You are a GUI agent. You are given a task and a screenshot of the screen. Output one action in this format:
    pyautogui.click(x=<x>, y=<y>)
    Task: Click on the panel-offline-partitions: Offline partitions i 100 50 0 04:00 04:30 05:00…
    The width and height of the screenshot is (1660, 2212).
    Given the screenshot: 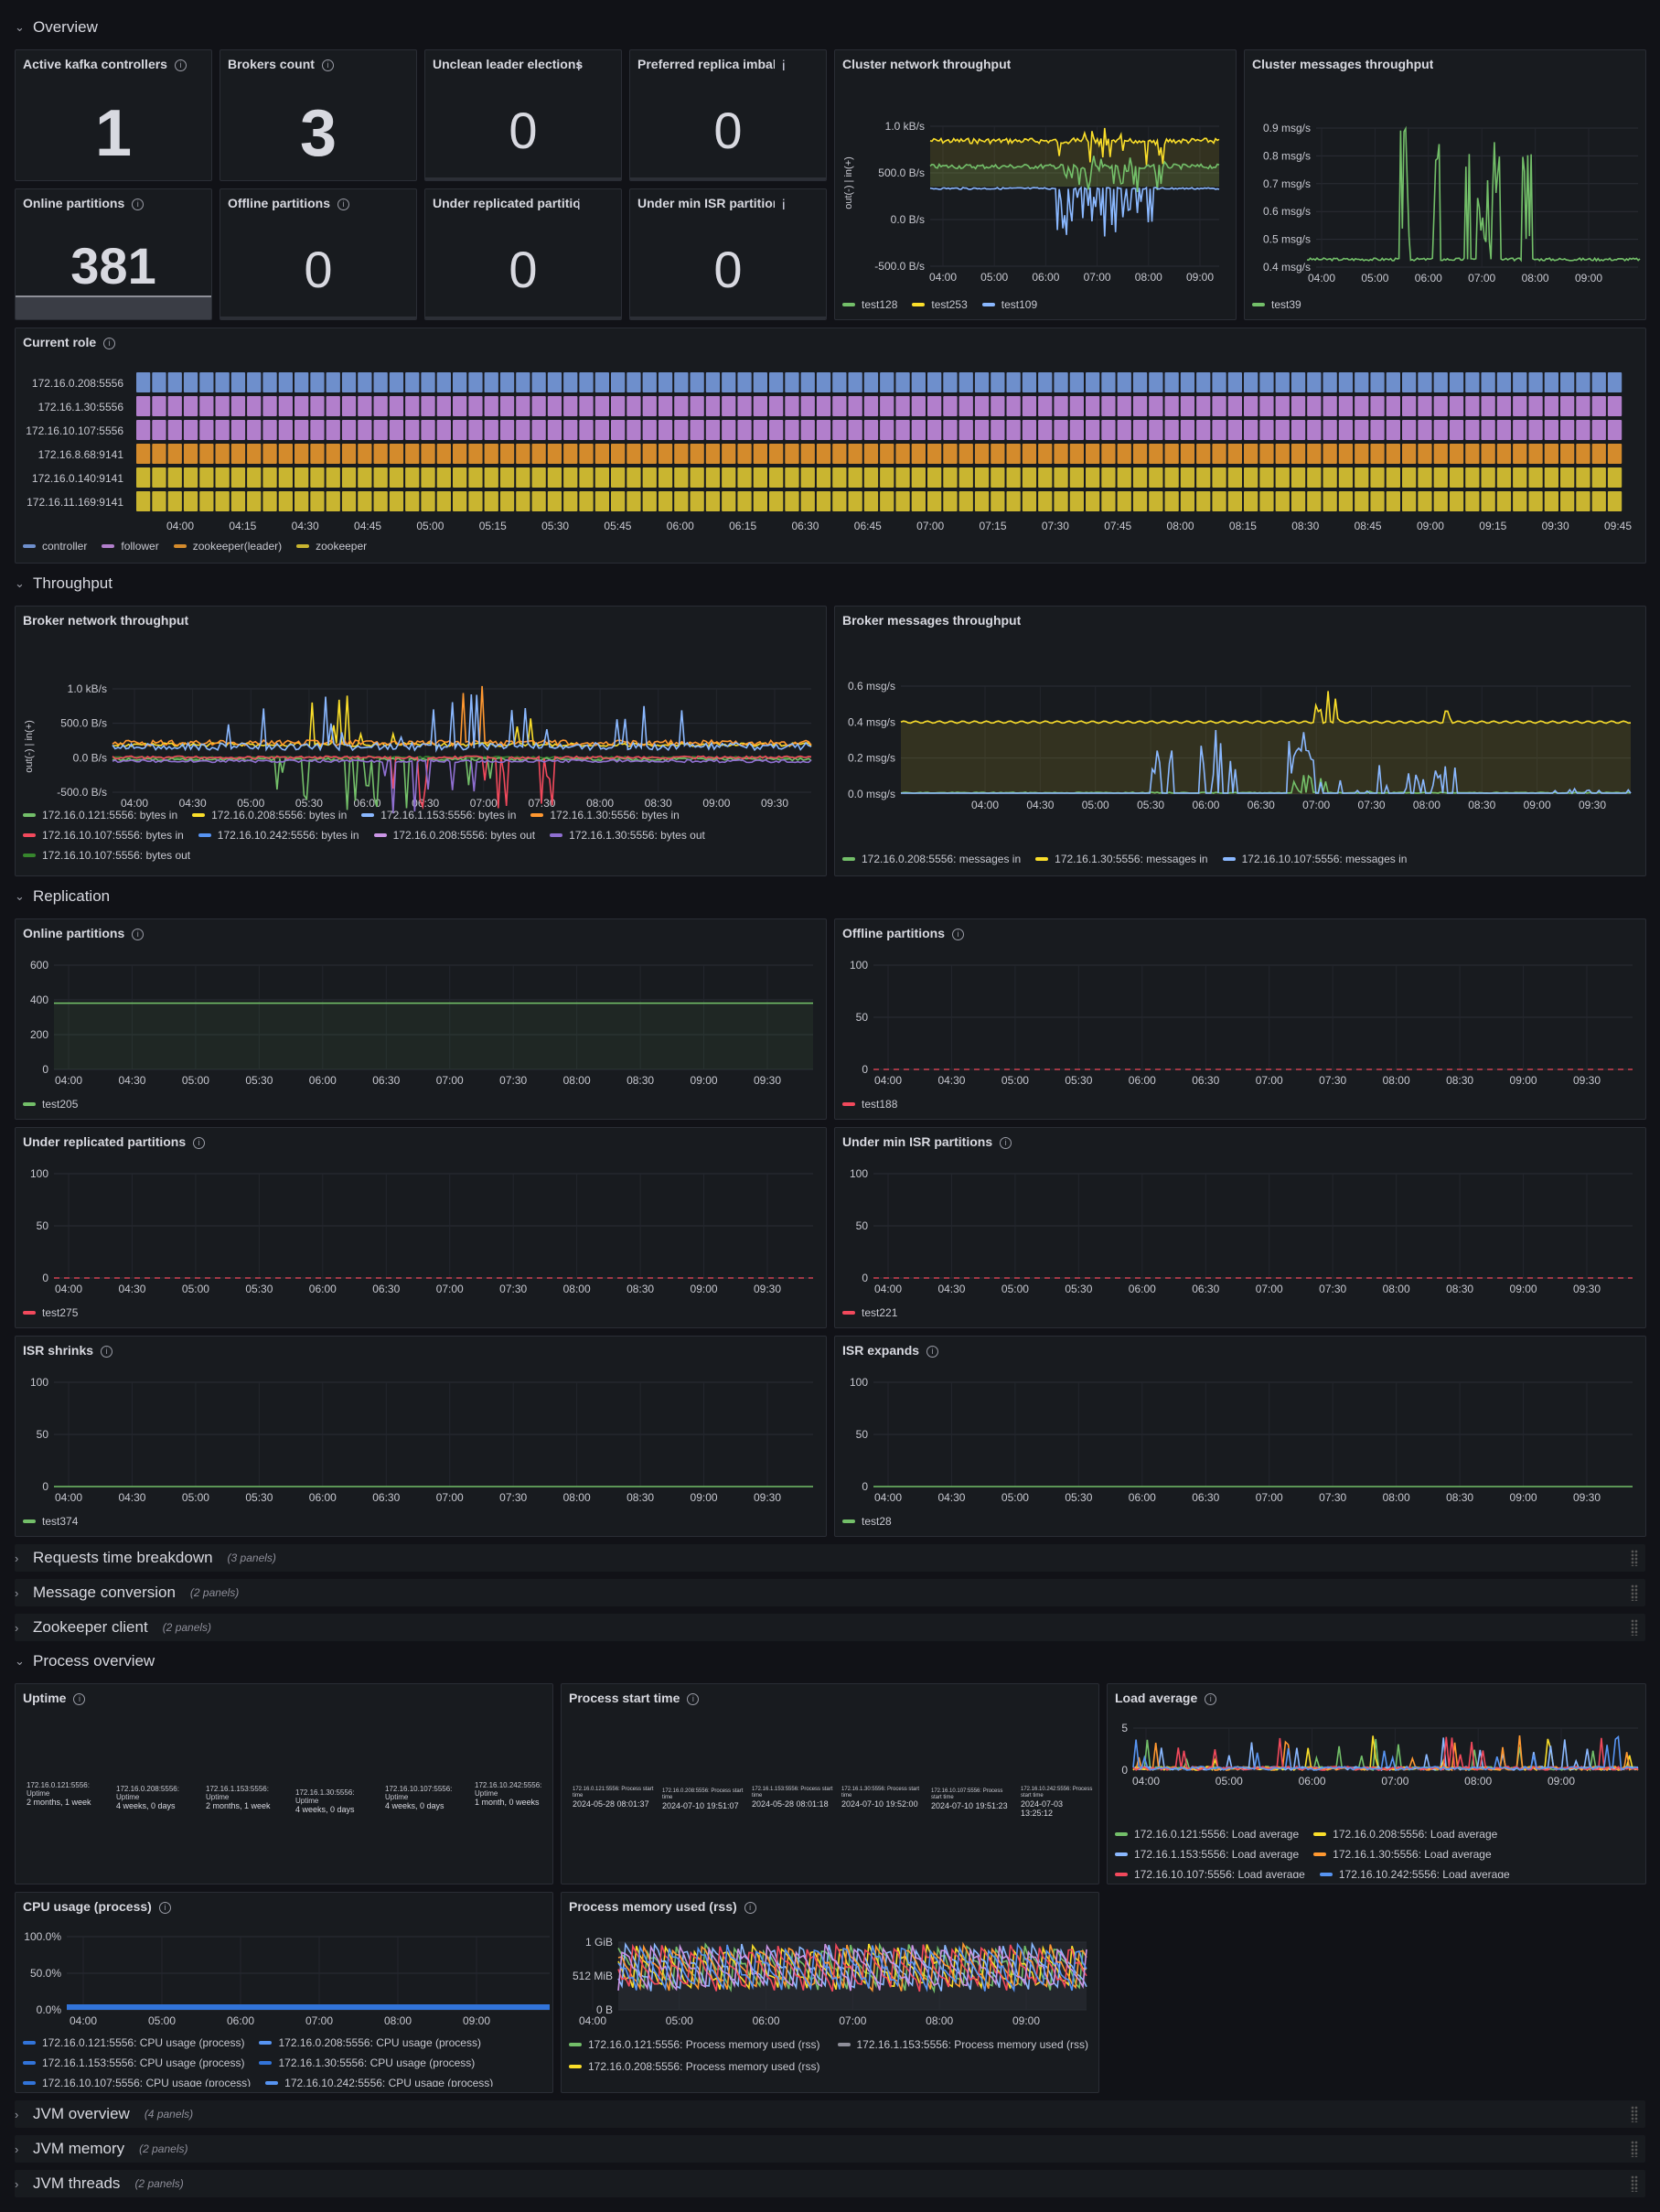 What is the action you would take?
    pyautogui.click(x=1240, y=1019)
    